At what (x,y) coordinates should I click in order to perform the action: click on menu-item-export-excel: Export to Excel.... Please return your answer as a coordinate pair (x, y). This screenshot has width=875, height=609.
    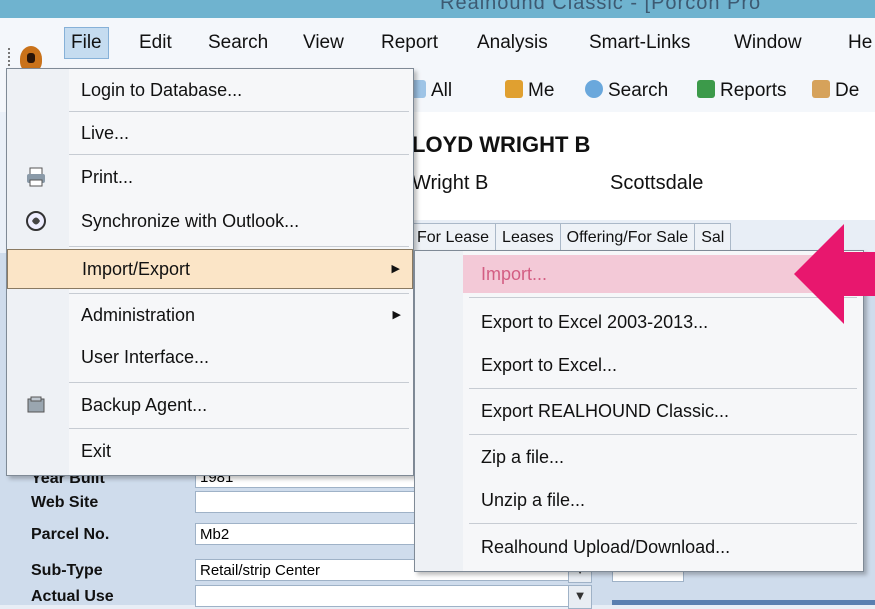
    Looking at the image, I should click on (663, 365).